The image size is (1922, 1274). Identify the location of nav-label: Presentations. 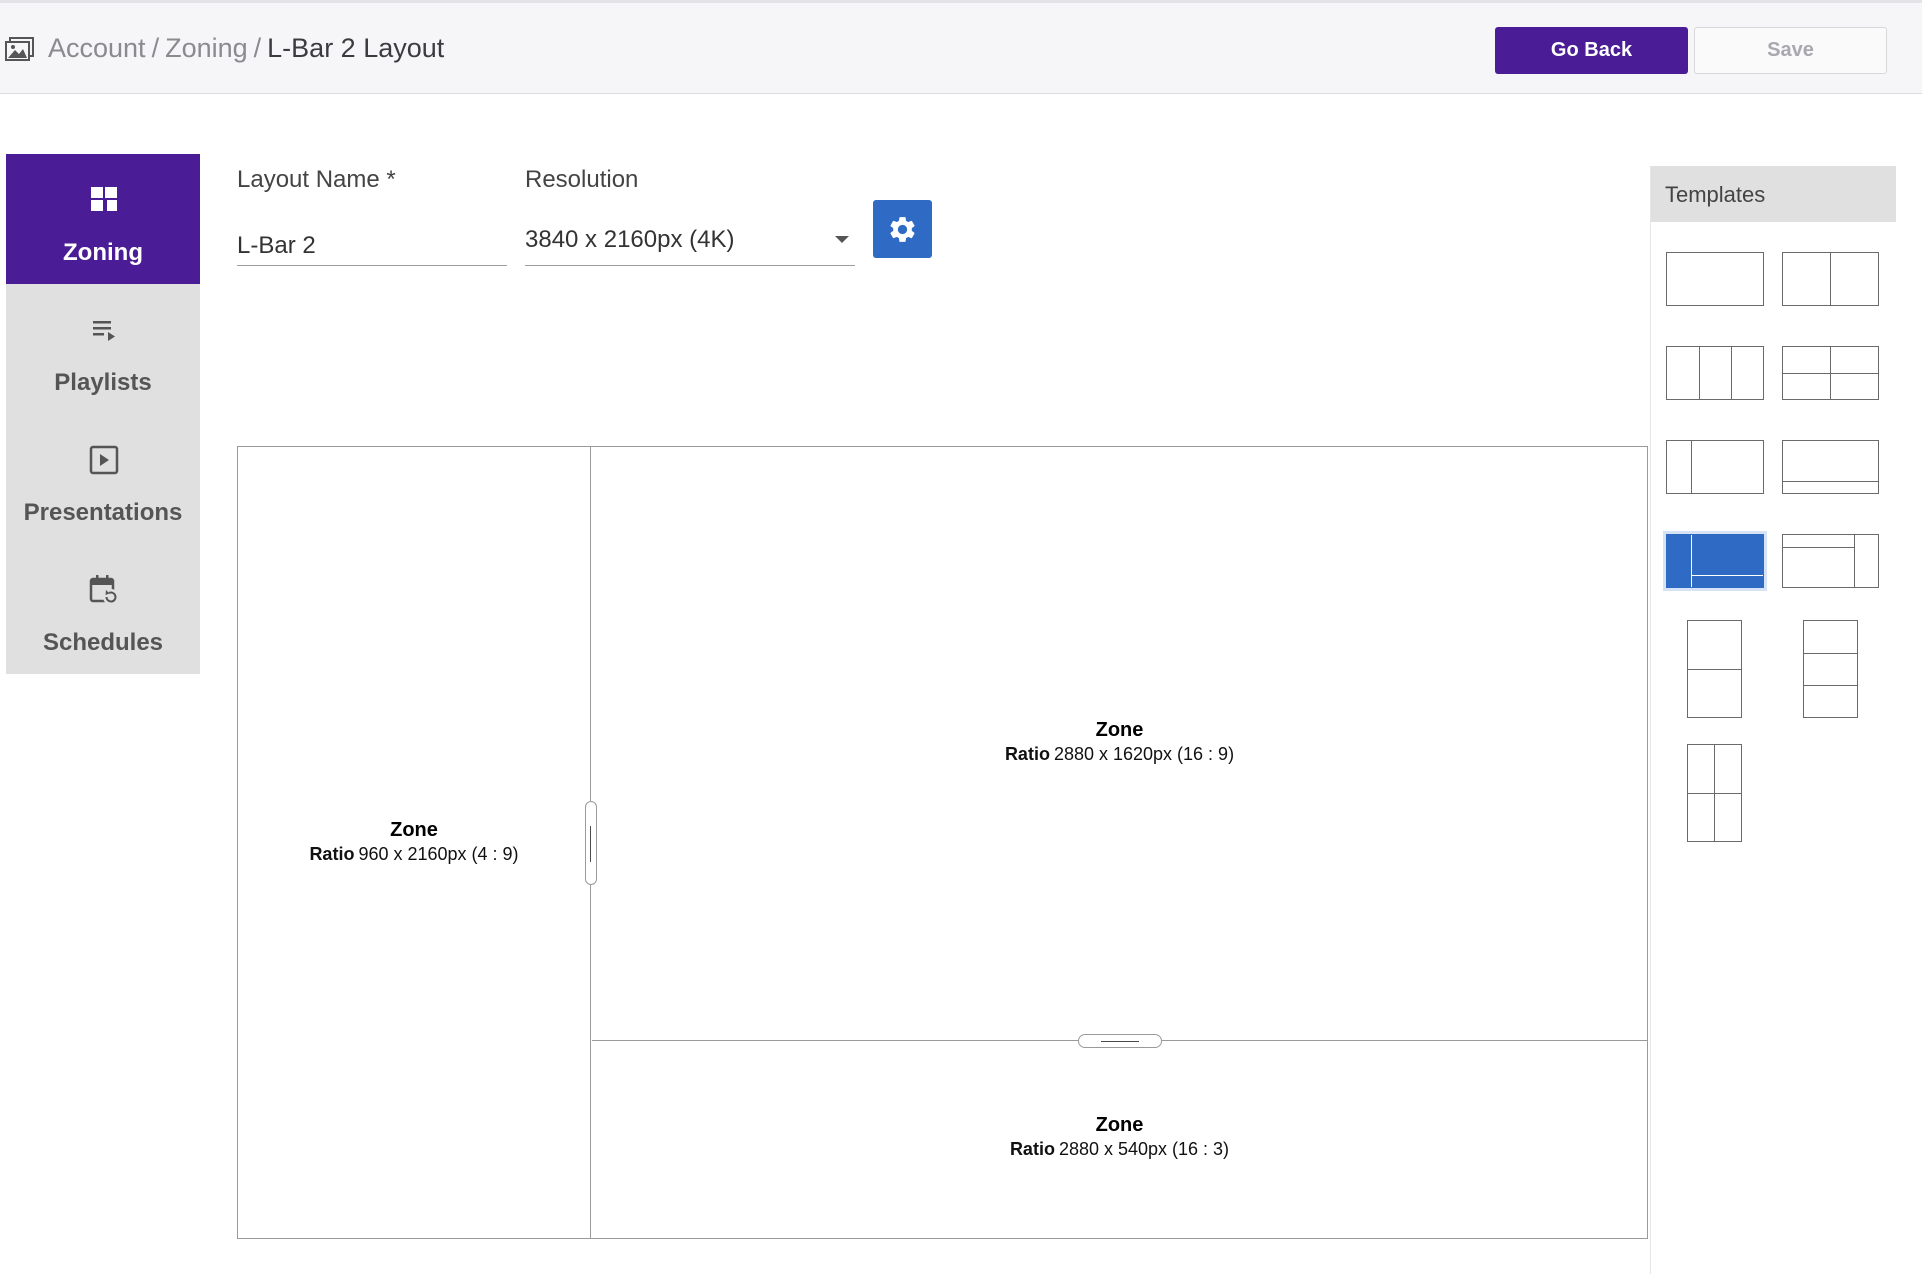
(103, 512).